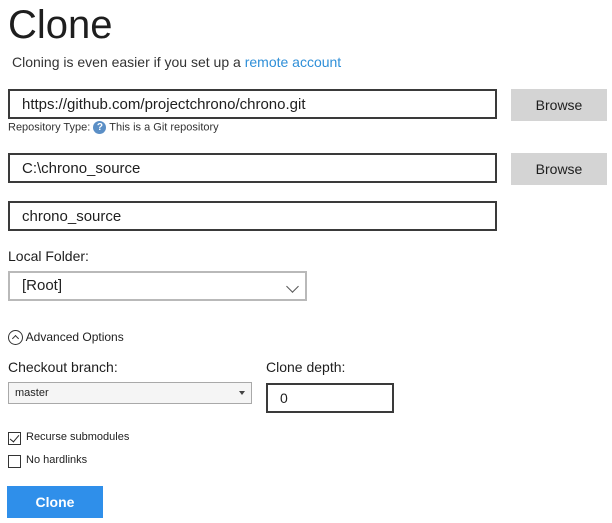 This screenshot has height=523, width=612. What do you see at coordinates (57, 460) in the screenshot?
I see `no-hardlinks-label: No hardlinks` at bounding box center [57, 460].